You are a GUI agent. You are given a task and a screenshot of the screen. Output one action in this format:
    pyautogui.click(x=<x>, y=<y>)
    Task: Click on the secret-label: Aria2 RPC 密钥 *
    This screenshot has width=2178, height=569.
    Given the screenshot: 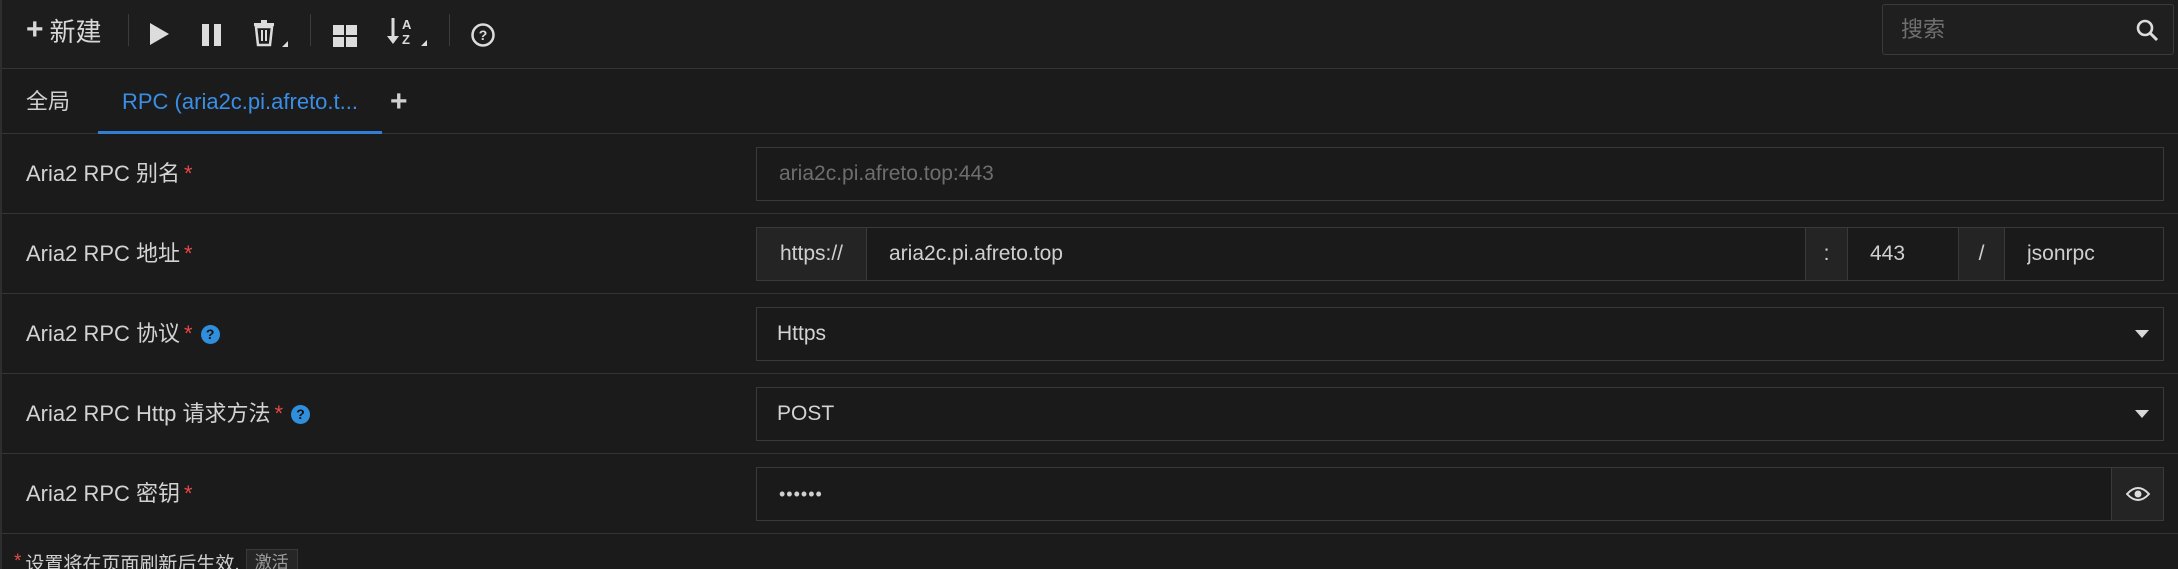 What is the action you would take?
    pyautogui.click(x=109, y=494)
    